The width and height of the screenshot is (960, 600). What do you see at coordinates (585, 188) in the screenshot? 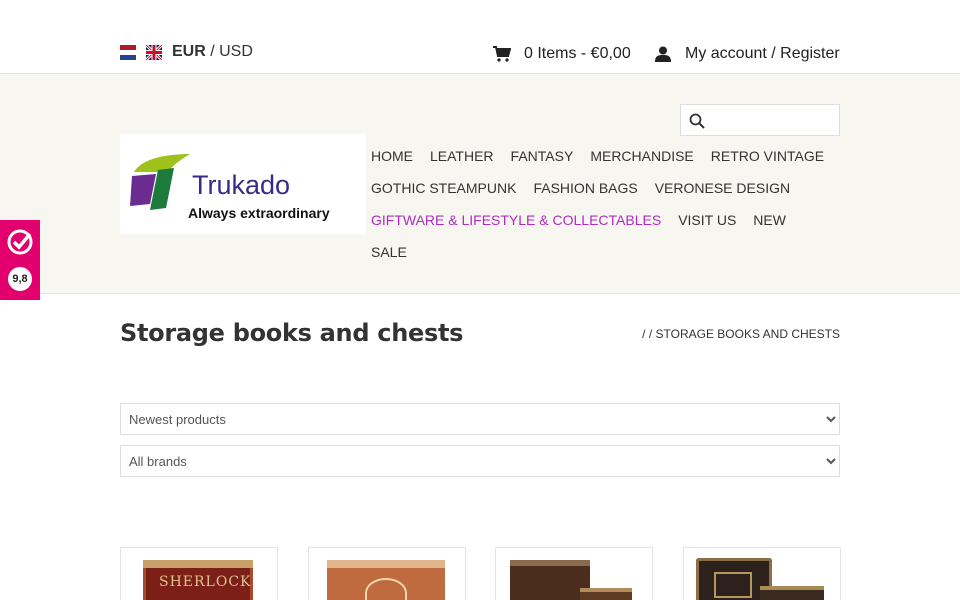
I see `nav-item-fashion-bags: FASHION BAGS` at bounding box center [585, 188].